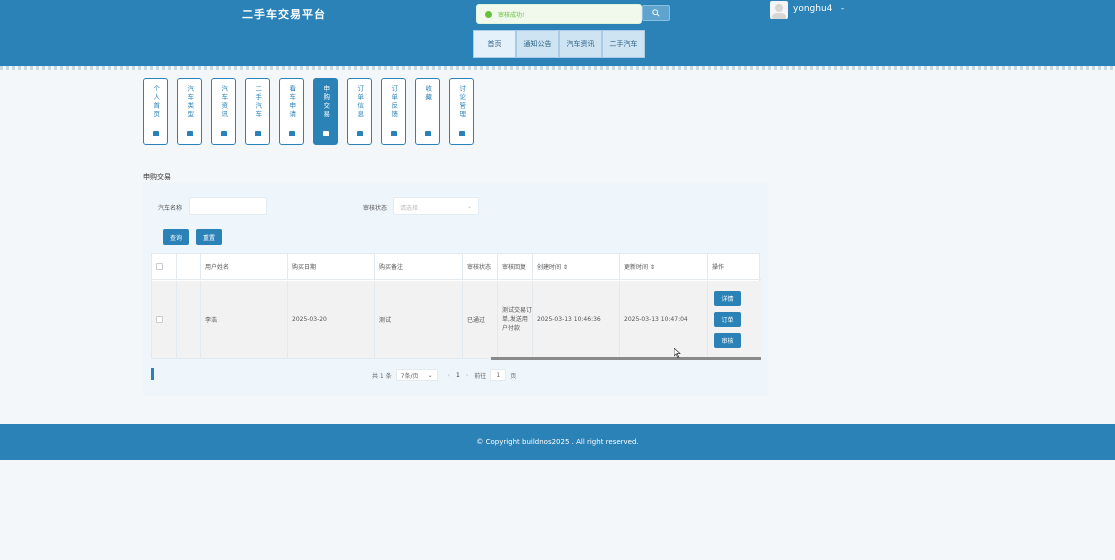  Describe the element at coordinates (727, 319) in the screenshot. I see `order-button: 订单` at that location.